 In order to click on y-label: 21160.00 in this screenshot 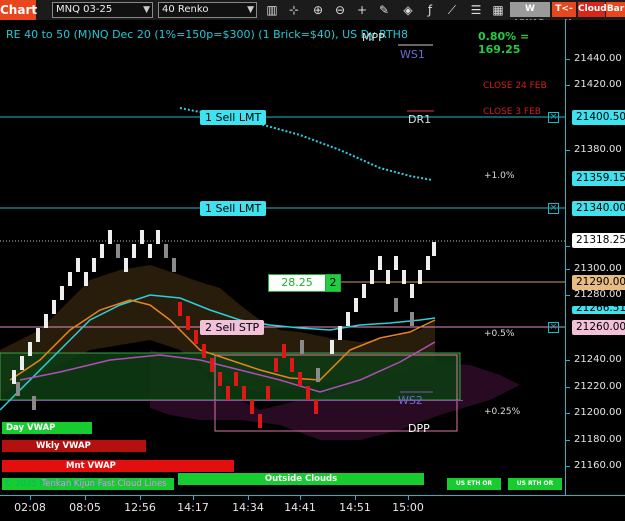, I will do `click(598, 465)`.